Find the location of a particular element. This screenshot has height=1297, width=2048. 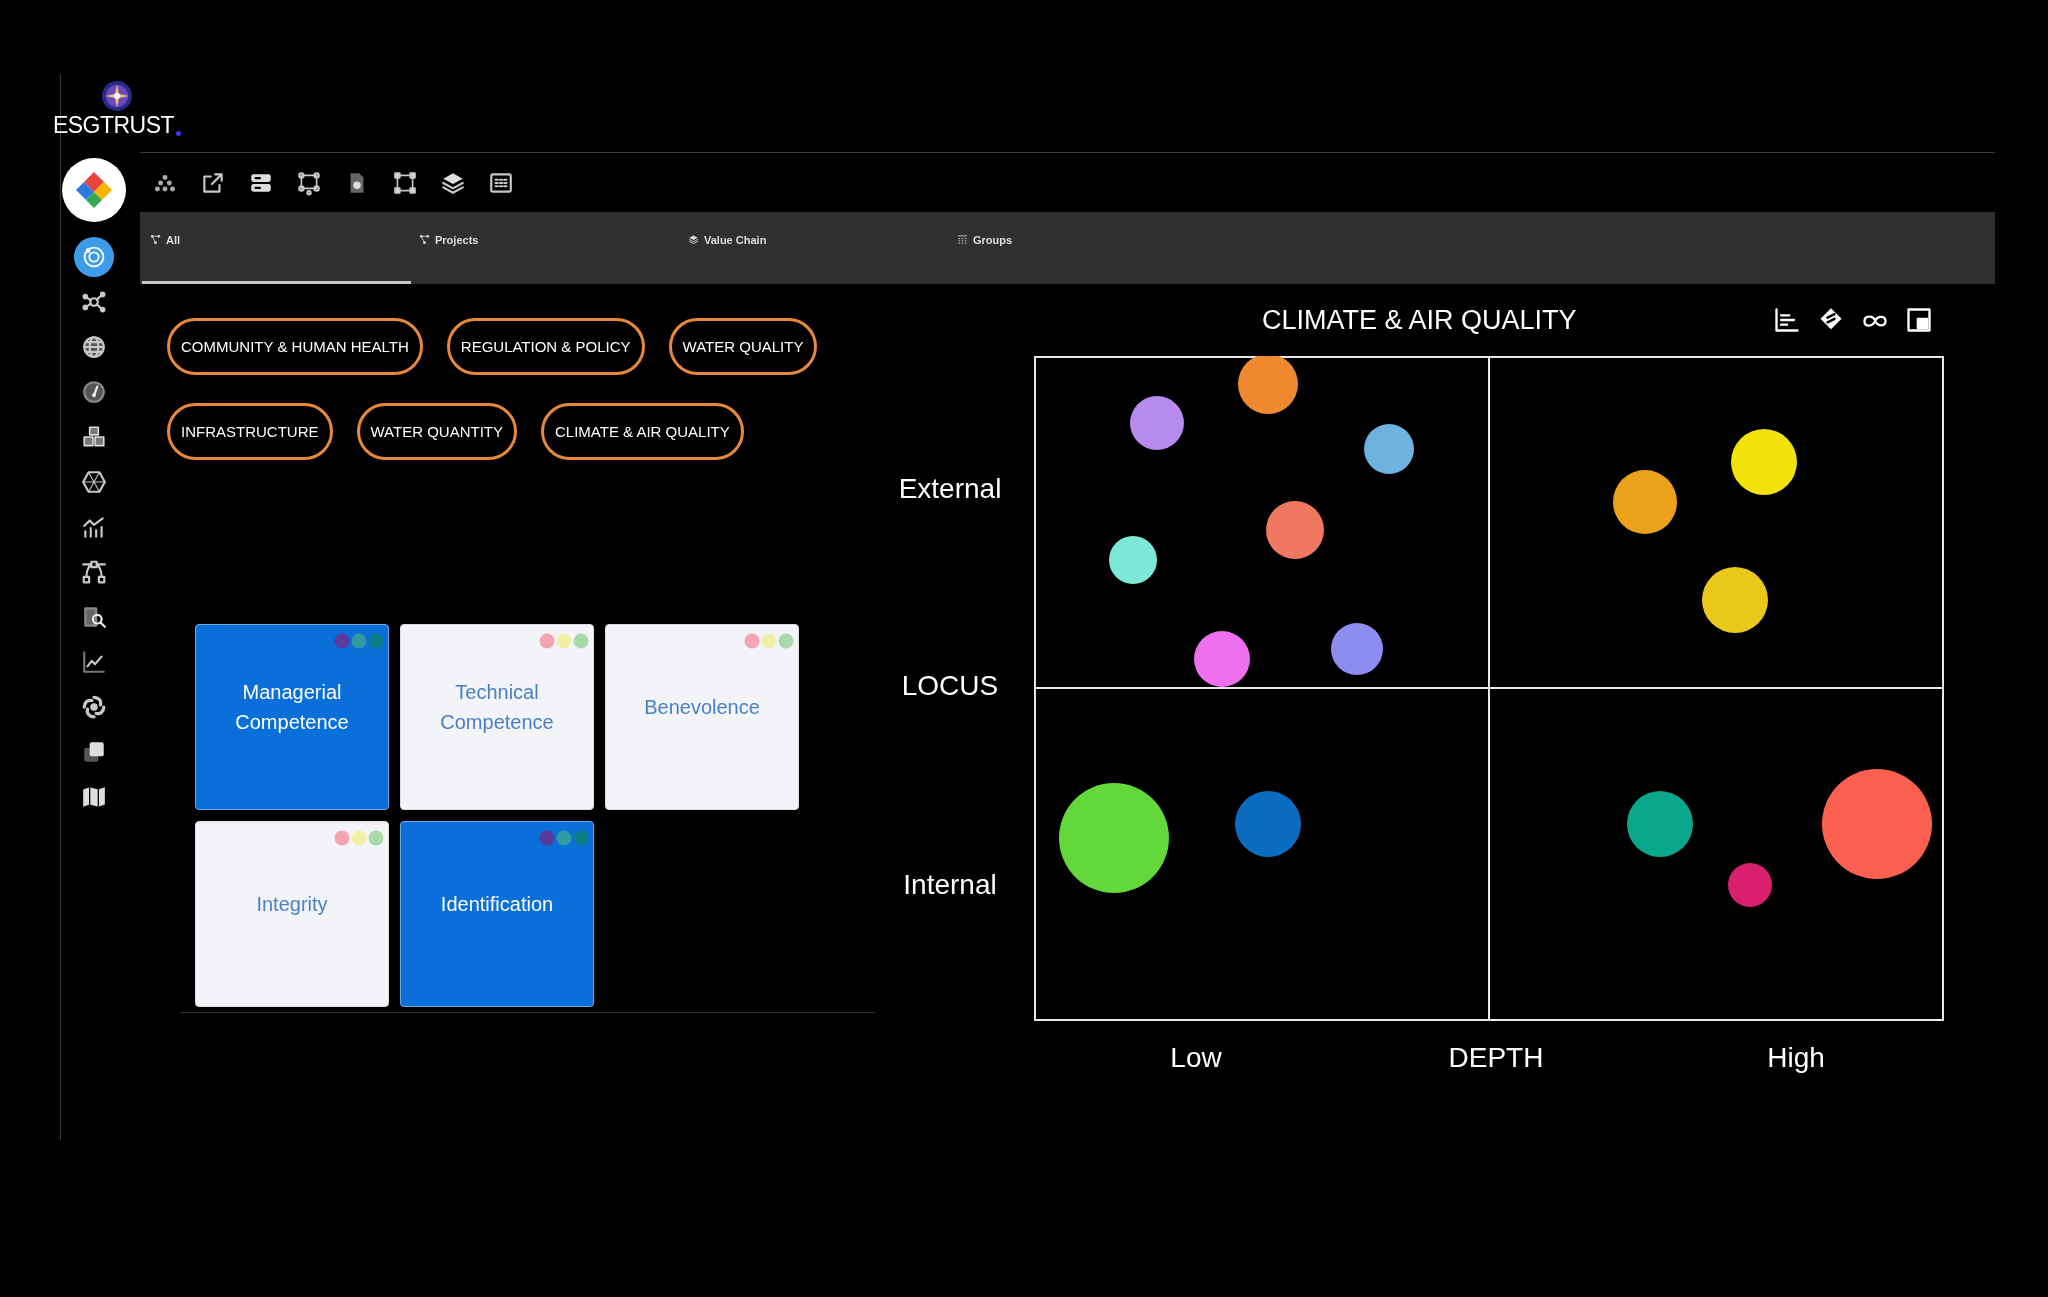

chart-title: CLIMATE & AIR QUALITY is located at coordinates (1419, 320).